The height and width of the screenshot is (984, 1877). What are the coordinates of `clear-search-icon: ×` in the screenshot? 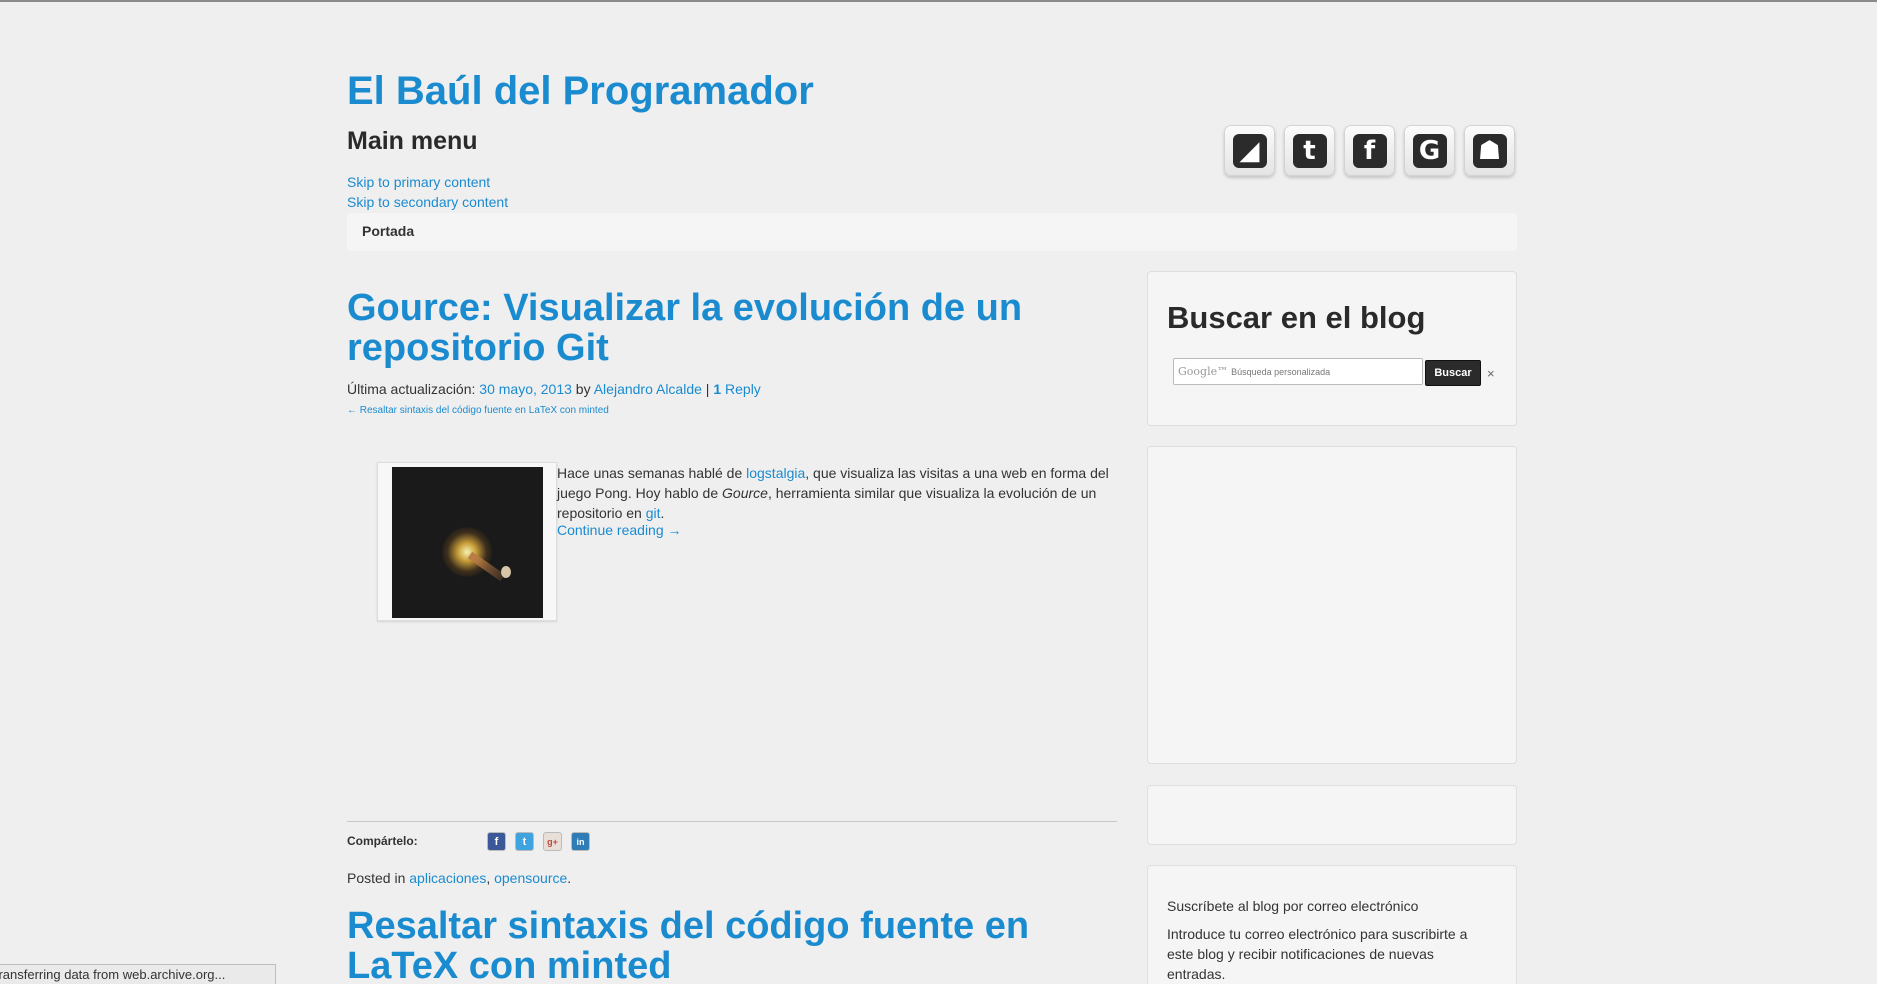 It's located at (1491, 373).